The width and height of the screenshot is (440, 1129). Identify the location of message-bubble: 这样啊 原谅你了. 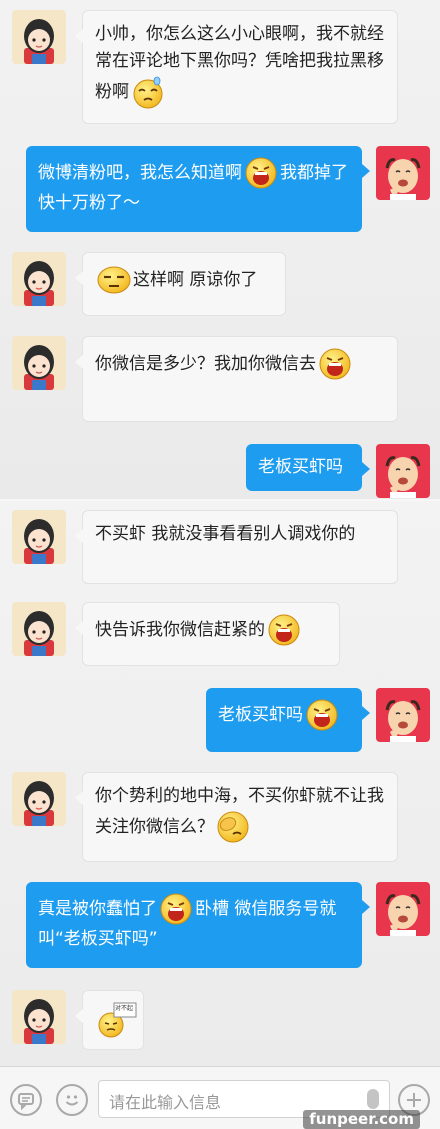
(180, 284).